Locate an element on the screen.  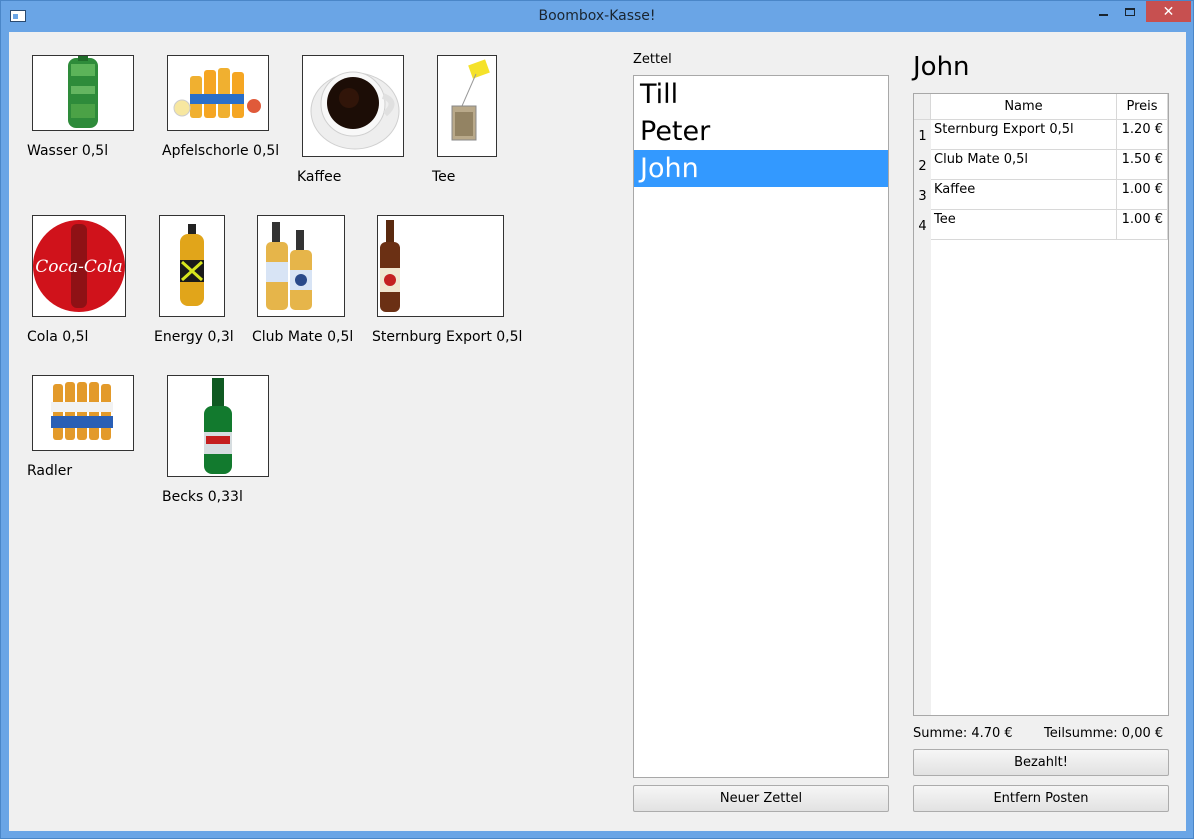
column-header-price: Preis is located at coordinates (1142, 107).